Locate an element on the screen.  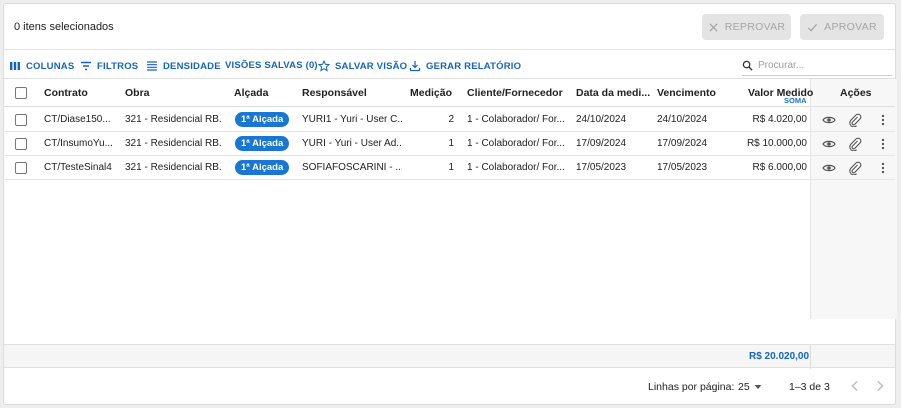
next-page-icon is located at coordinates (880, 386).